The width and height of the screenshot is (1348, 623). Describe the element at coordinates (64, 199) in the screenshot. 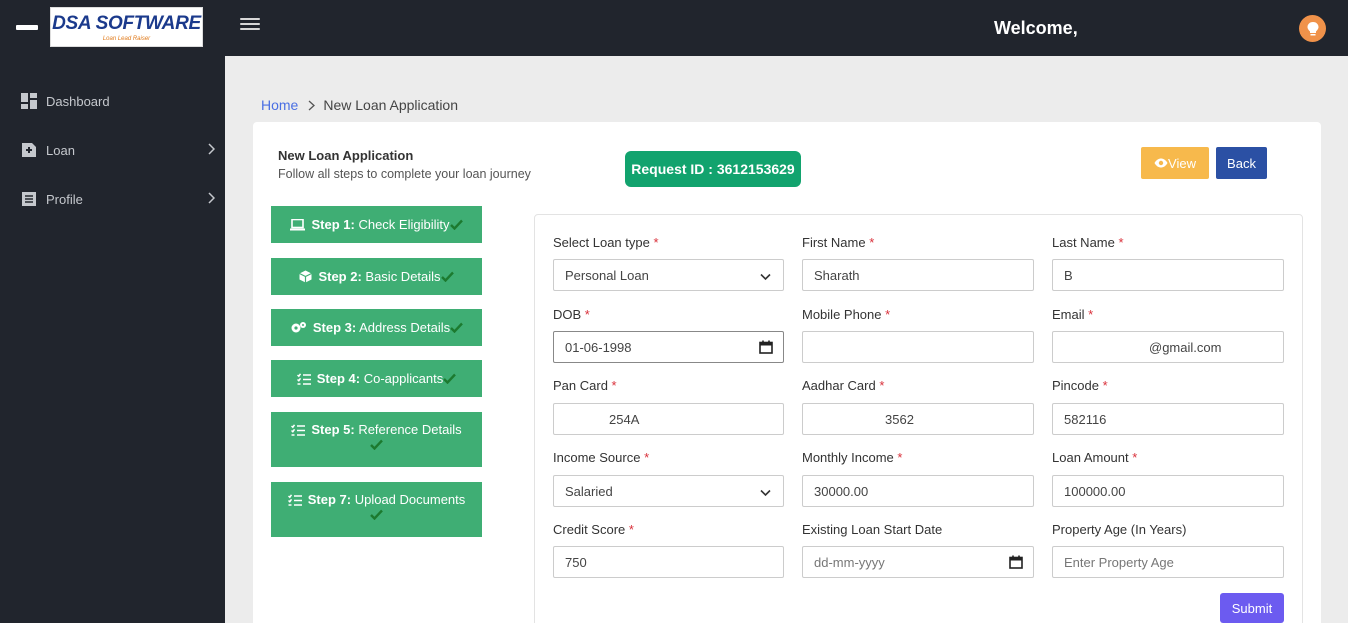

I see `sidebar-item-label: Profile` at that location.